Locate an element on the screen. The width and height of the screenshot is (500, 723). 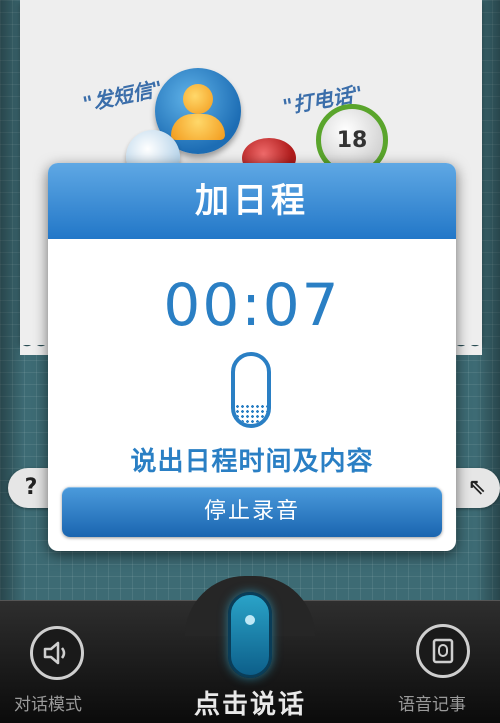
dialog-mode-button is located at coordinates (57, 653).